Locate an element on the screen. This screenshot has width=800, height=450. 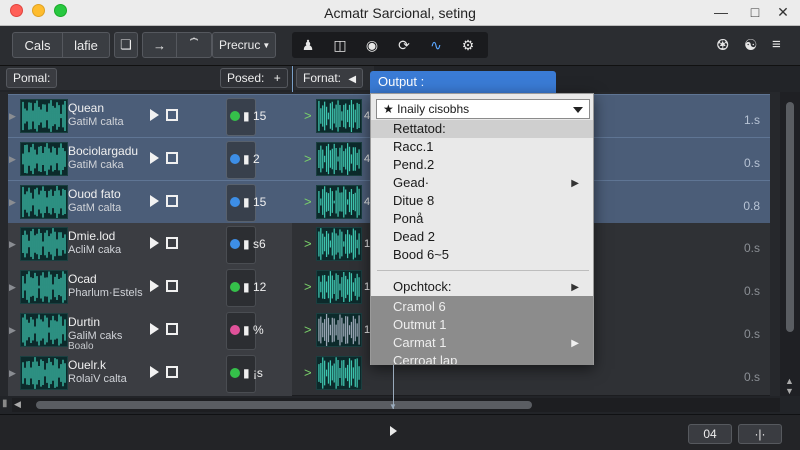
playhead-marker-icon: ▼ is located at coordinates (393, 406).